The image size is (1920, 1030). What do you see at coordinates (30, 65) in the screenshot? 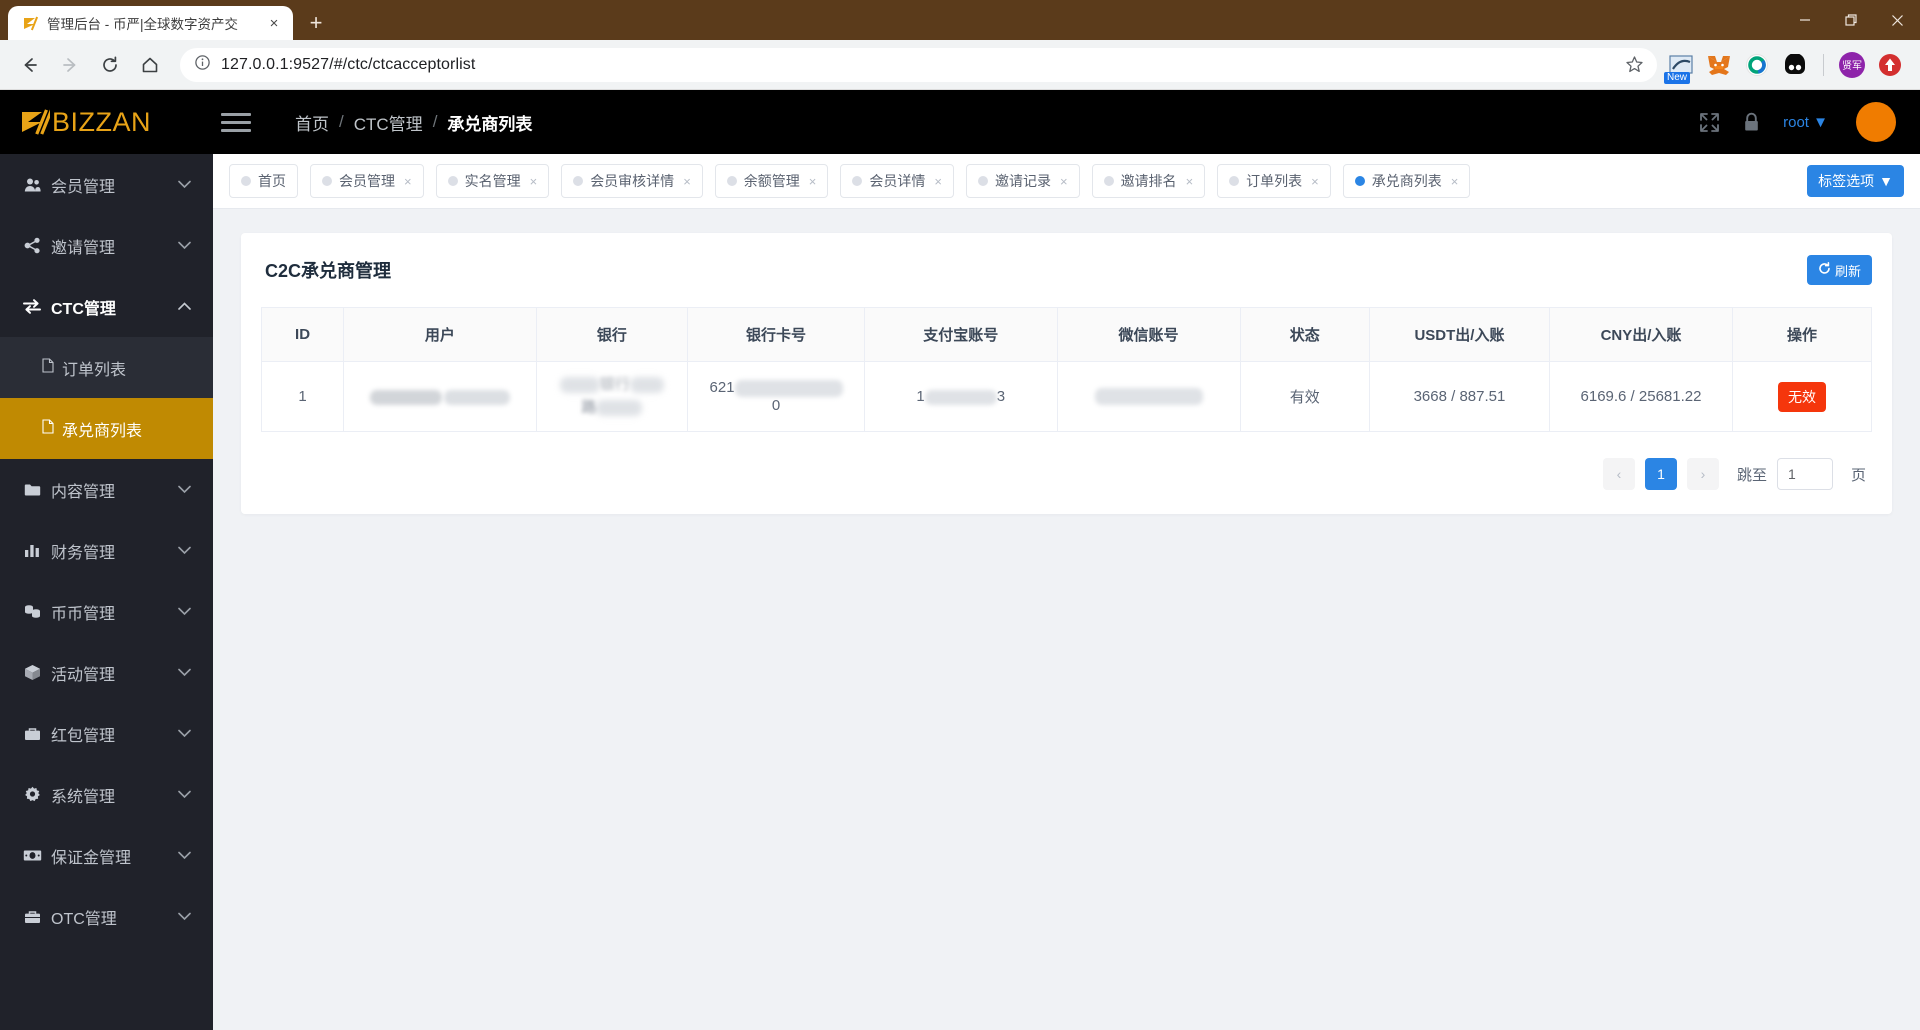
I see `back-icon` at bounding box center [30, 65].